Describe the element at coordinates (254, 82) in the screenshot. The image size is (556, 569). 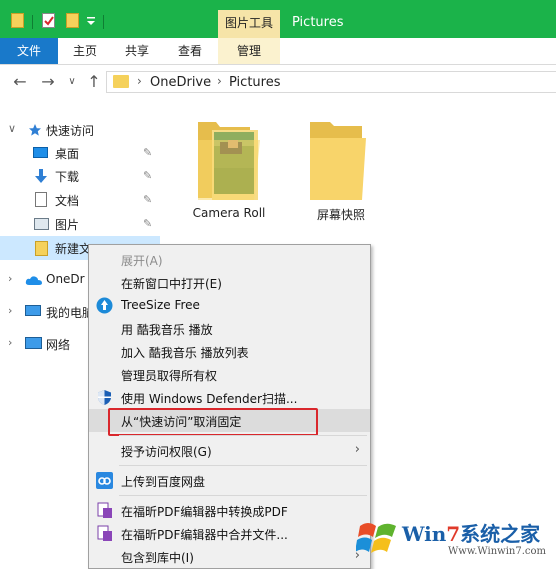
I see `breadcrumb-pictures: Pictures` at that location.